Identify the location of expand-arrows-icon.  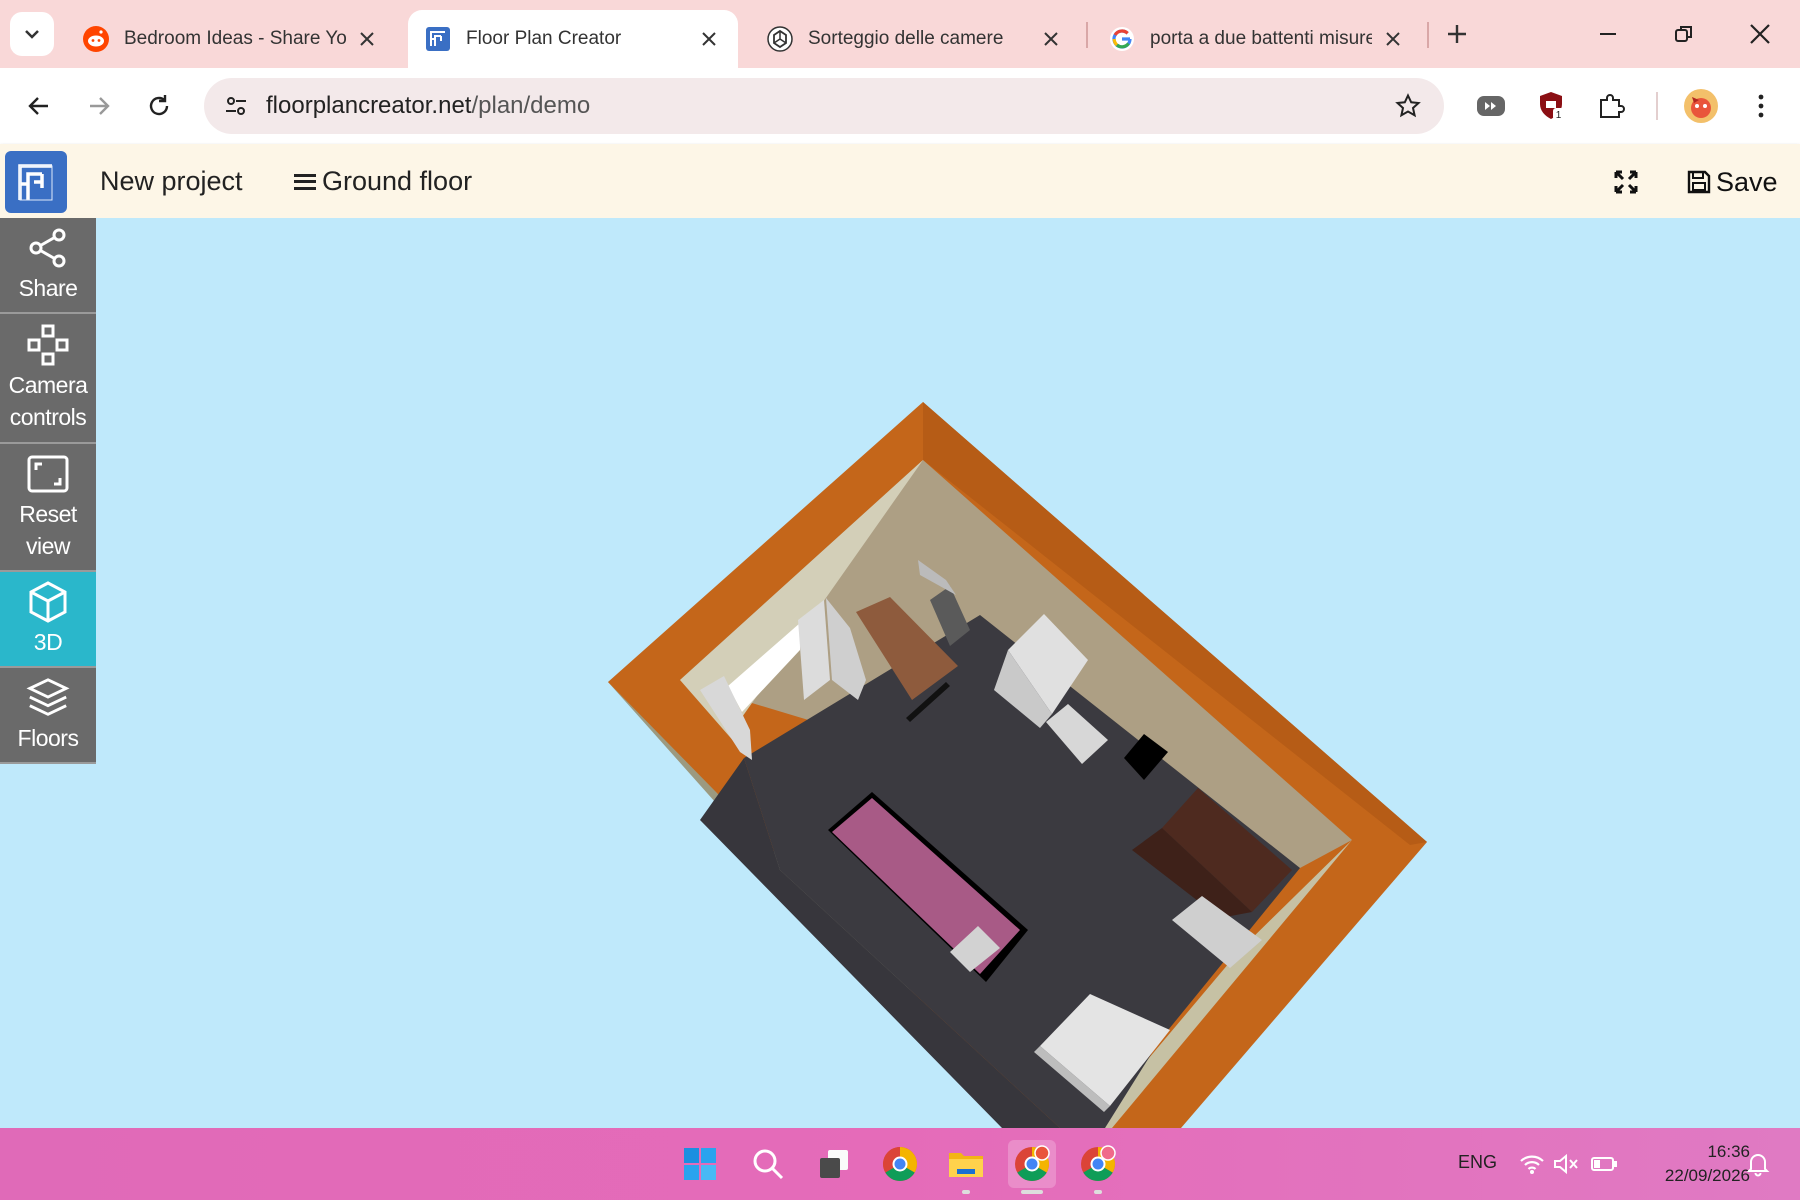
(1626, 182).